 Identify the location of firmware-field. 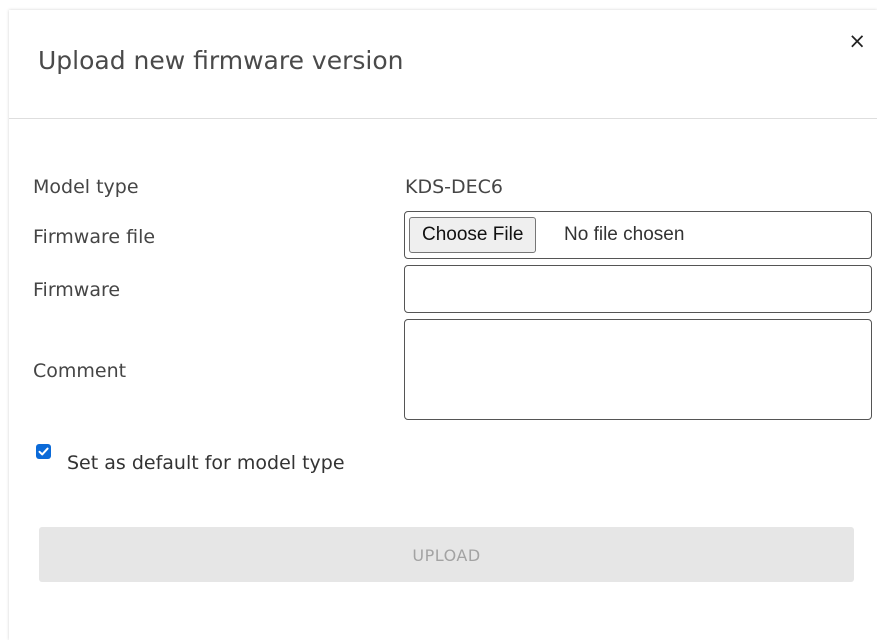
(638, 289).